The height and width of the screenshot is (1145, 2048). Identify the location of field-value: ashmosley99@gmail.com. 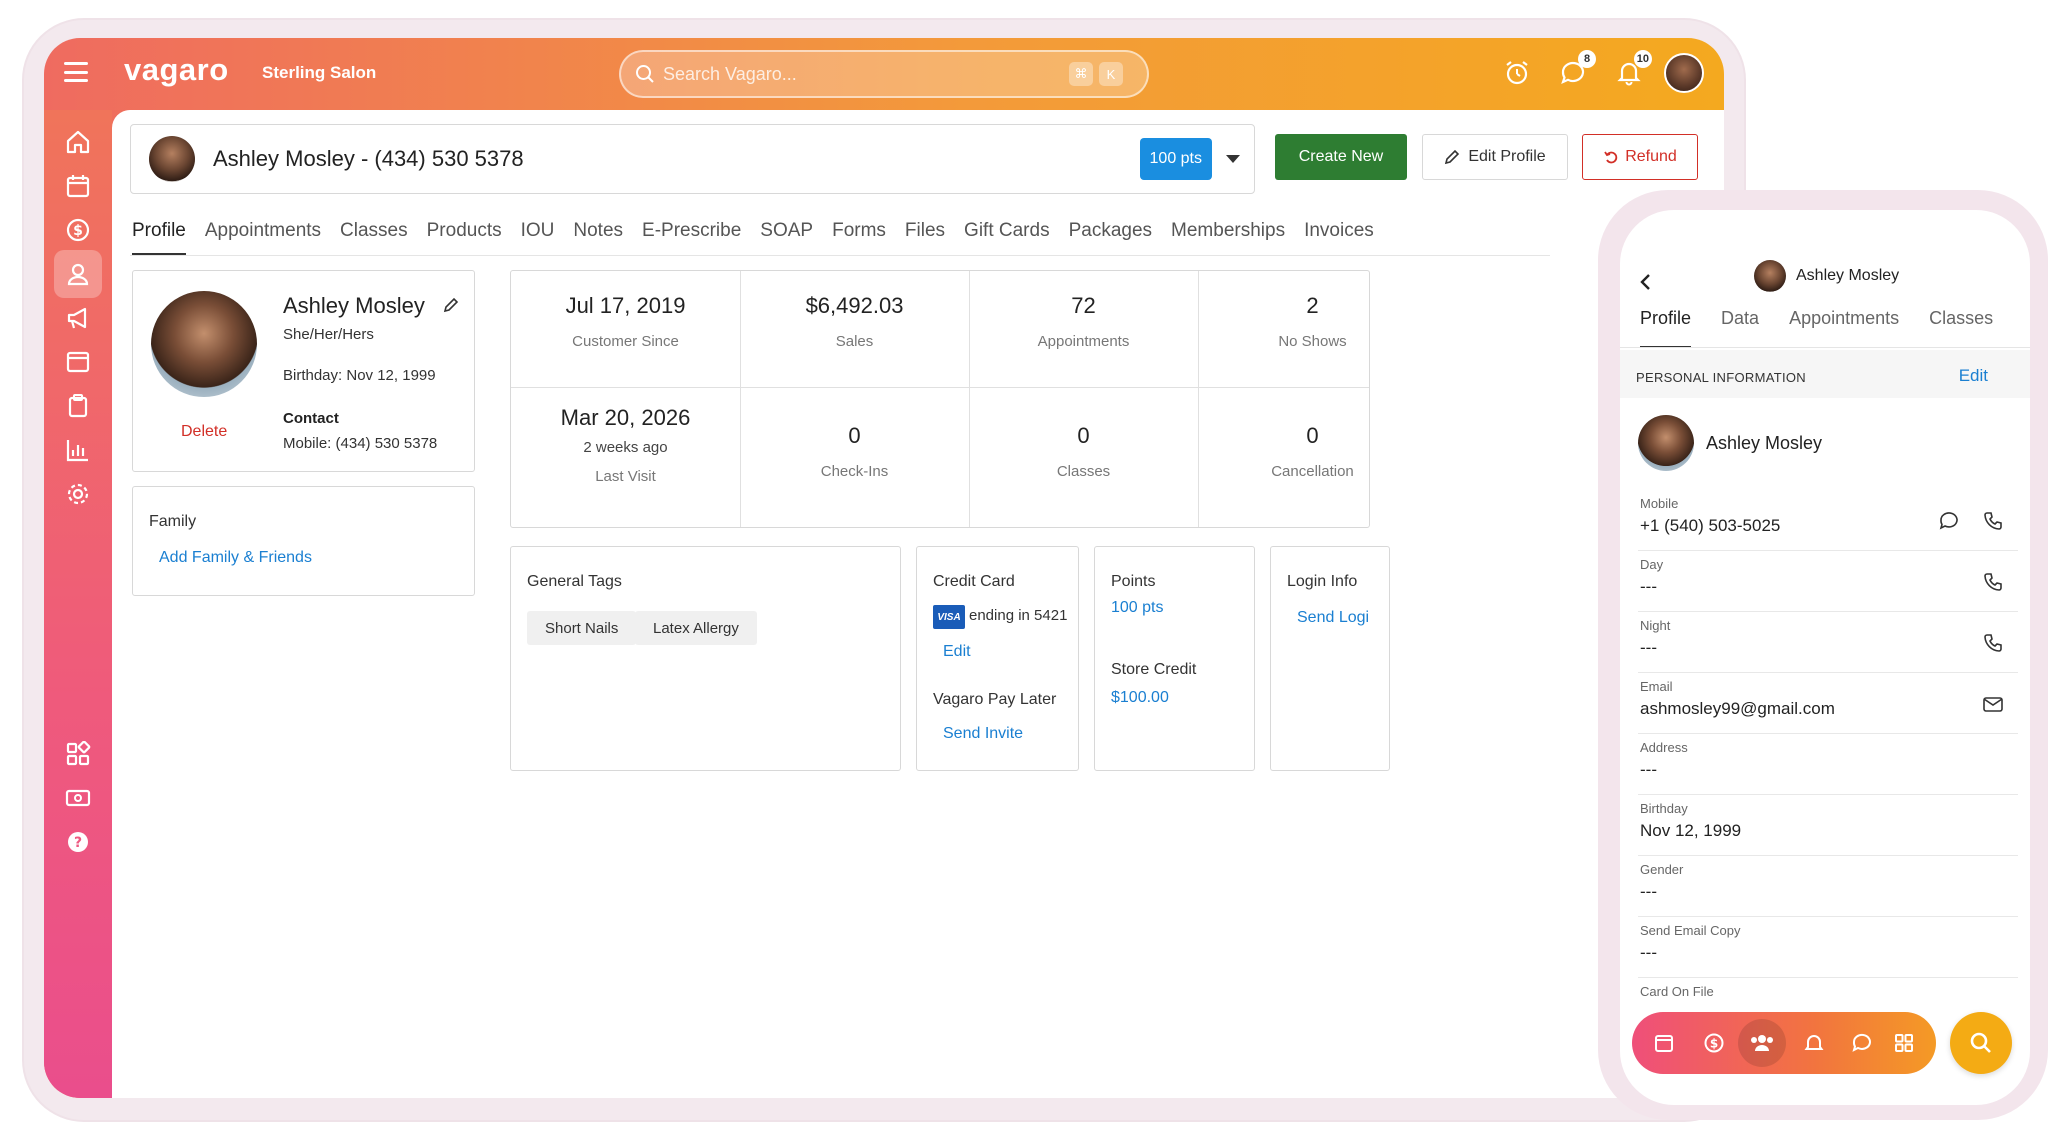
(1737, 708).